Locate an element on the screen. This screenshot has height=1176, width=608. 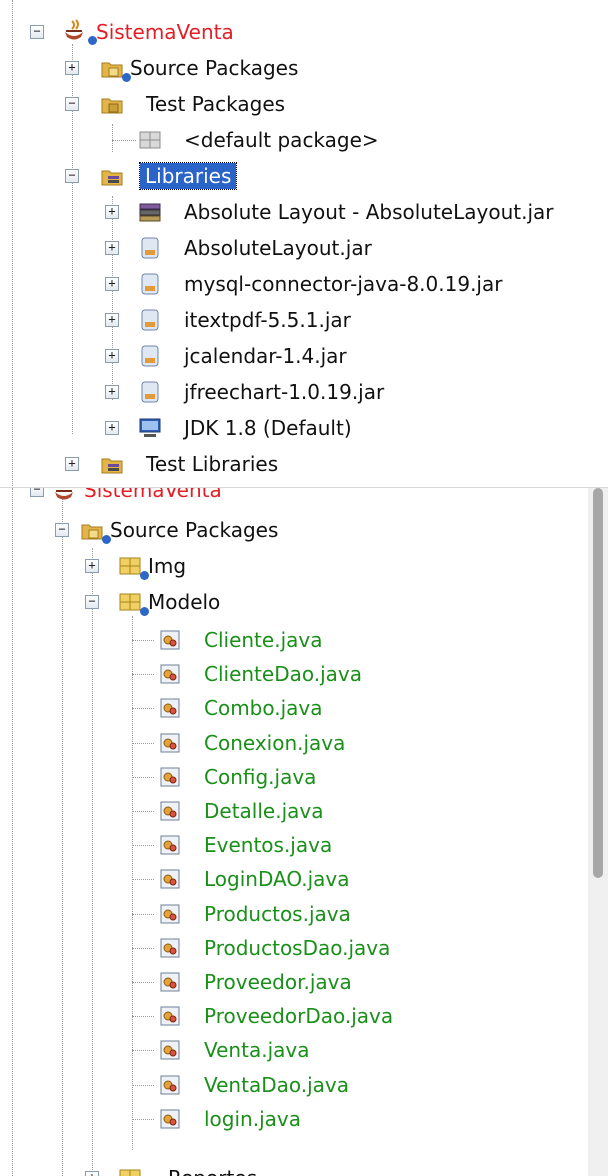
library-item: + jfreechart-1.0.19.jar is located at coordinates (304, 392).